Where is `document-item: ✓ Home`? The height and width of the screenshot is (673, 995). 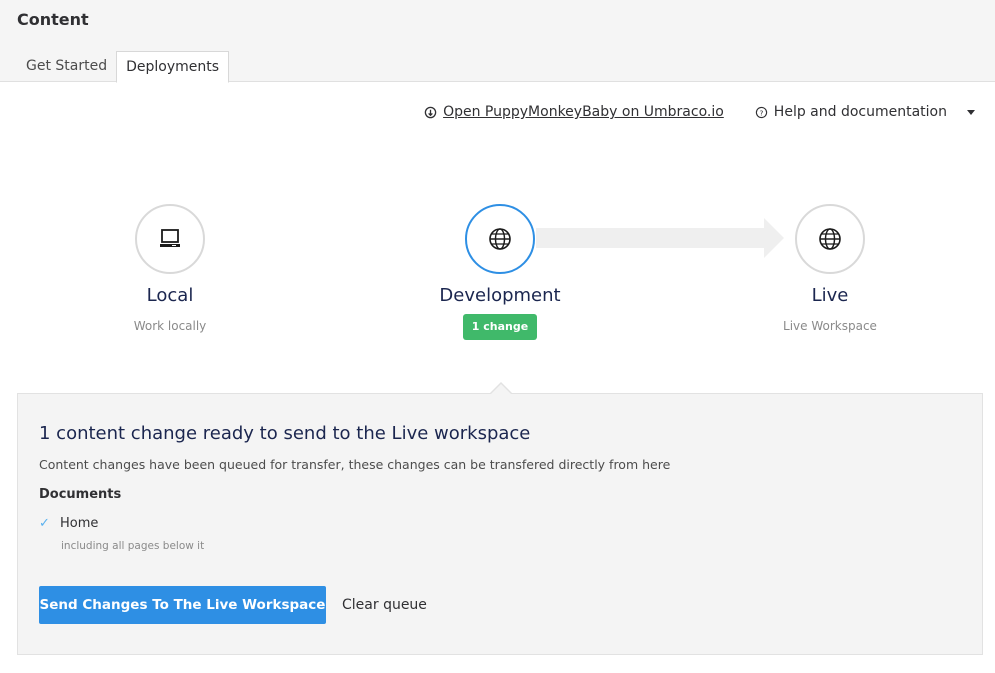
document-item: ✓ Home is located at coordinates (68, 523).